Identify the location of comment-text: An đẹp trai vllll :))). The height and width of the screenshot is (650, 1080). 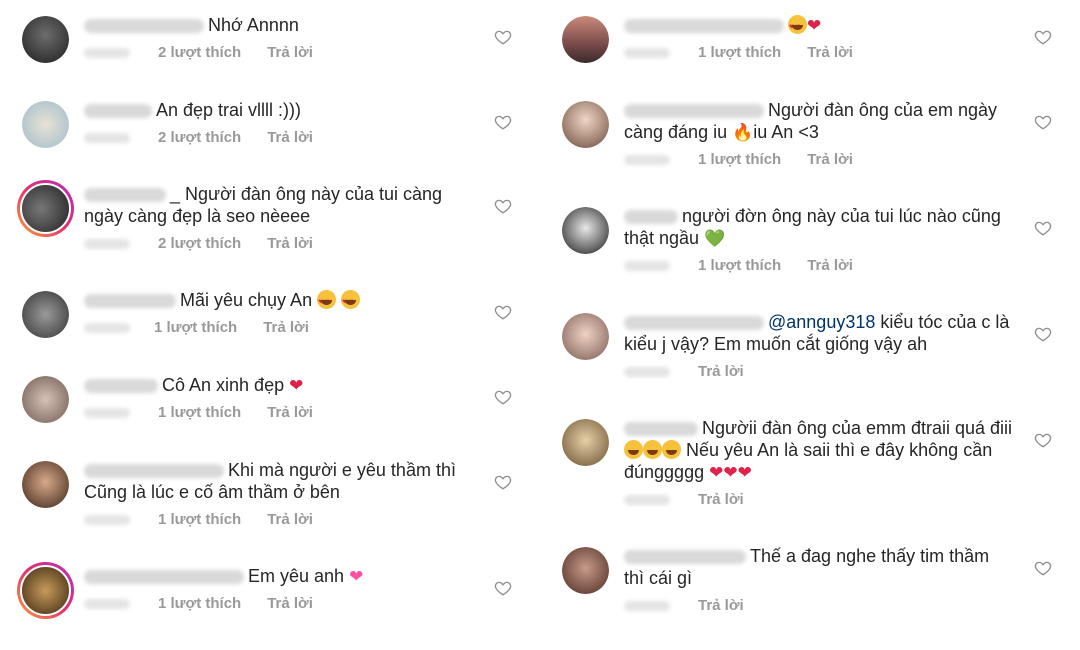
(229, 110).